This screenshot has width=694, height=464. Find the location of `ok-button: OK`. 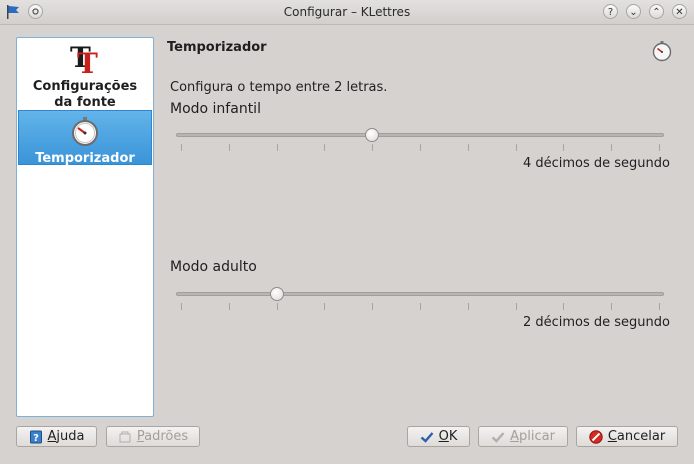

ok-button: OK is located at coordinates (438, 436).